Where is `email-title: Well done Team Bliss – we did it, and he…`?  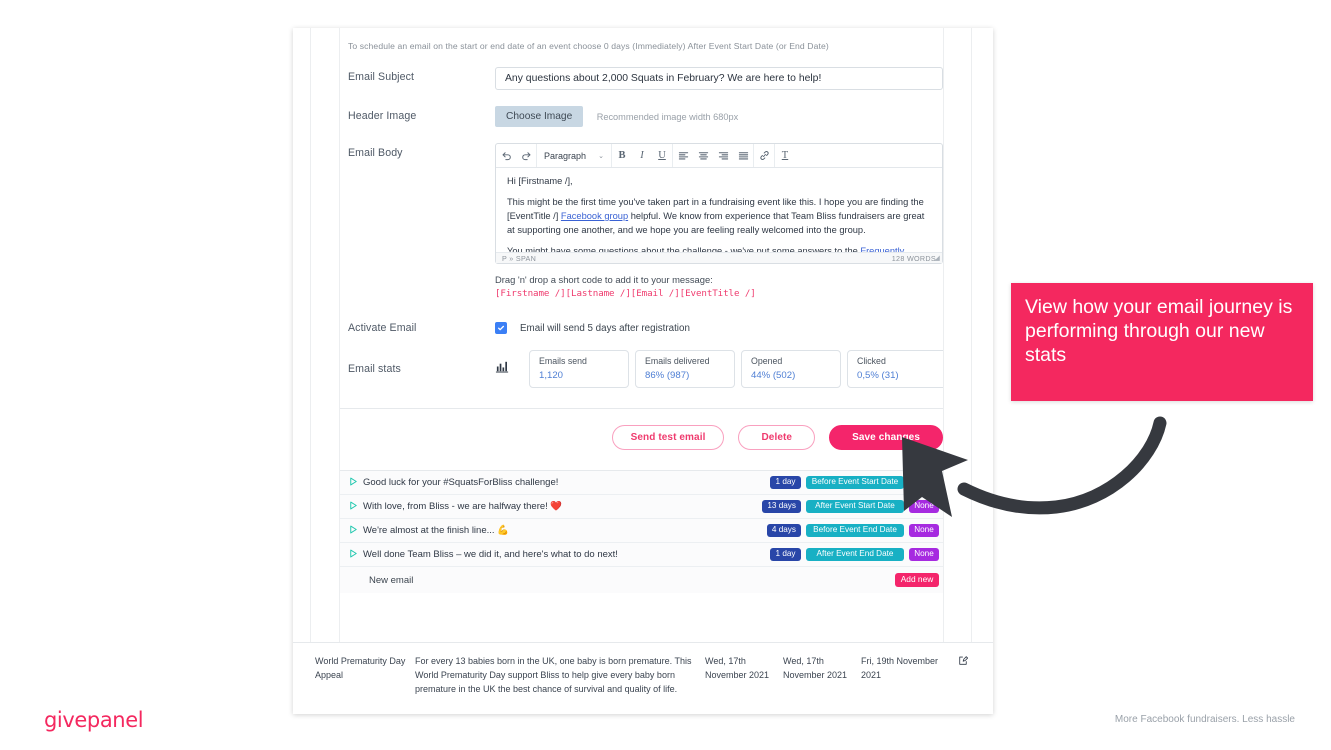 email-title: Well done Team Bliss – we did it, and he… is located at coordinates (490, 554).